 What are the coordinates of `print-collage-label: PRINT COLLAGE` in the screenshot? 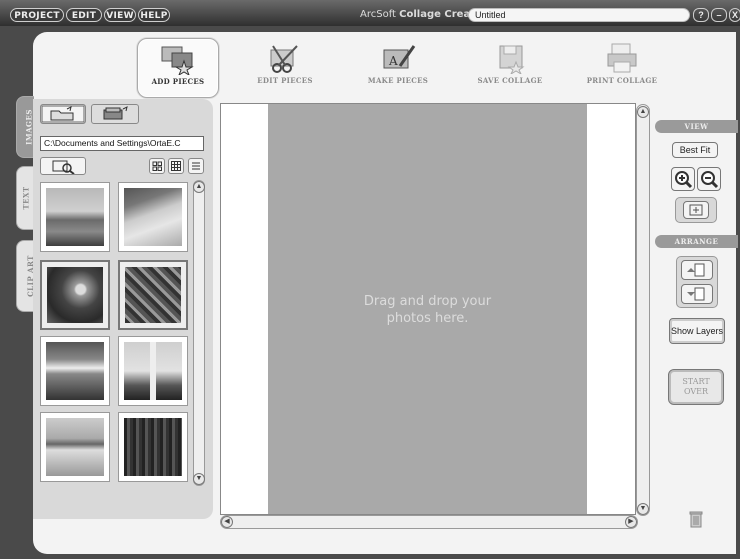 It's located at (622, 80).